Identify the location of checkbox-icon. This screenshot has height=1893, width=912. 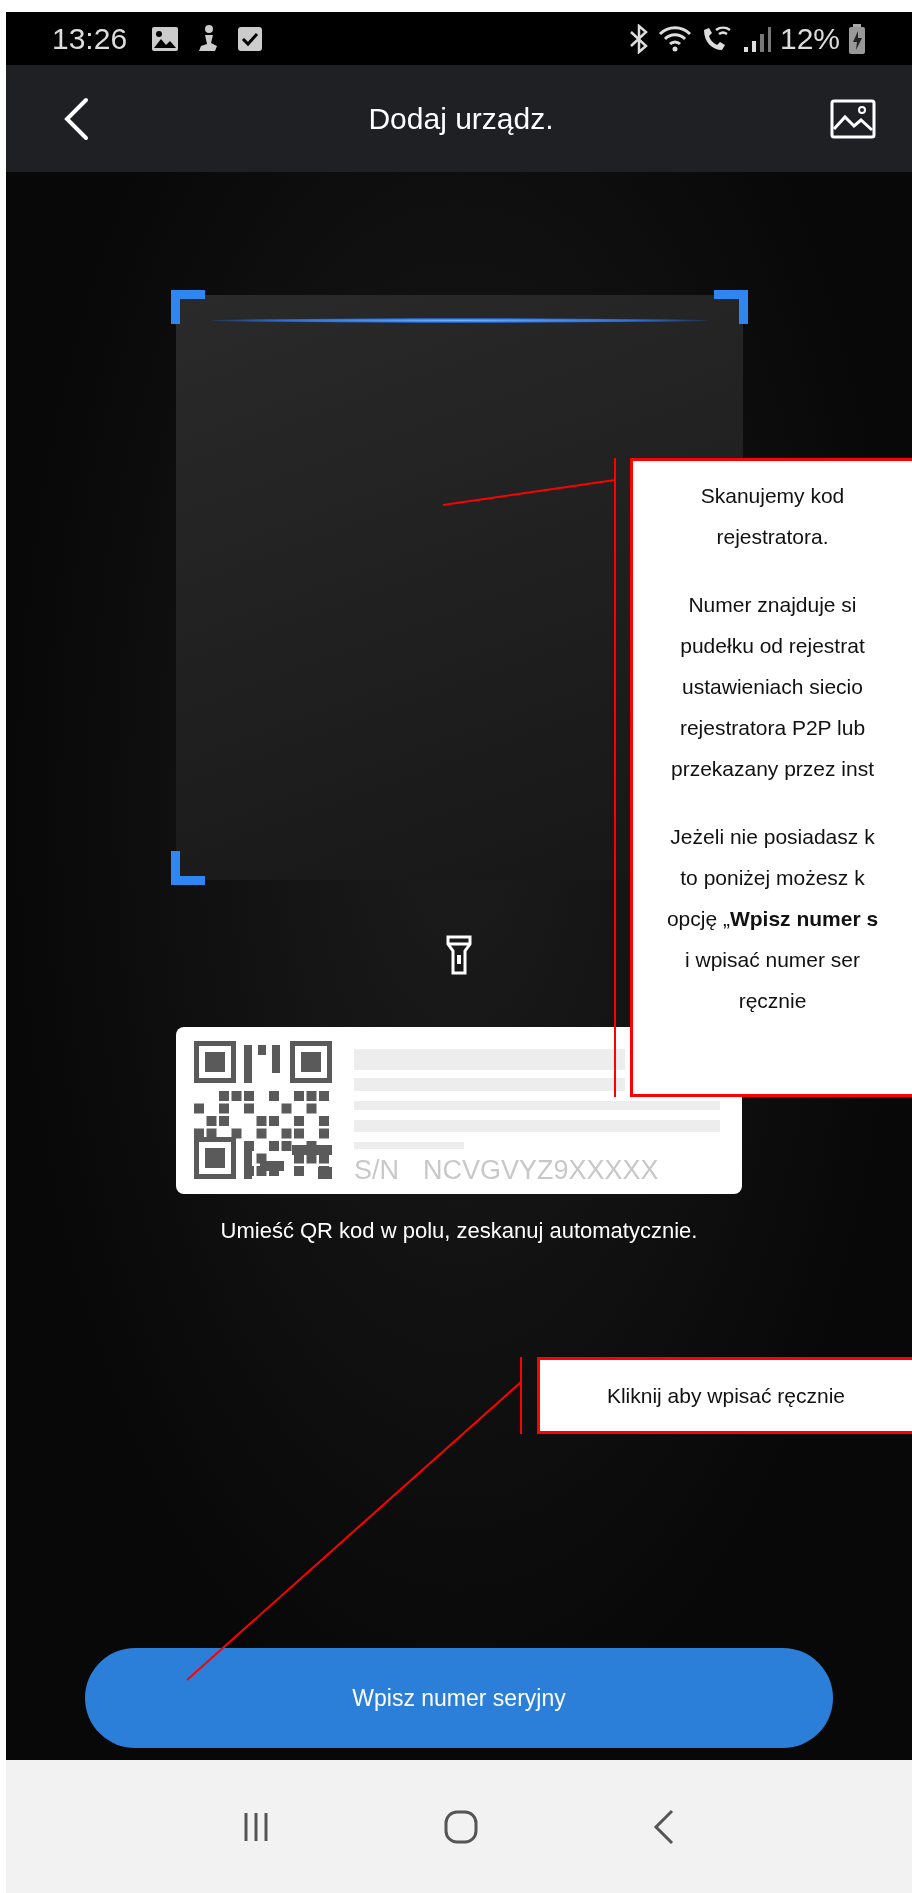
(250, 38).